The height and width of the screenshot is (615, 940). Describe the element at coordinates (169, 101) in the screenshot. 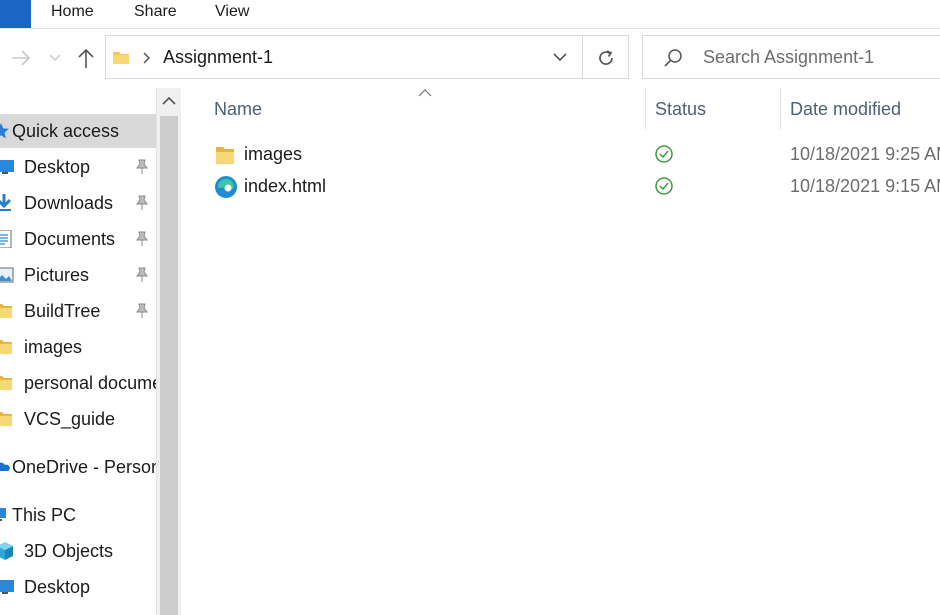

I see `scroll-up-arrow-icon` at that location.